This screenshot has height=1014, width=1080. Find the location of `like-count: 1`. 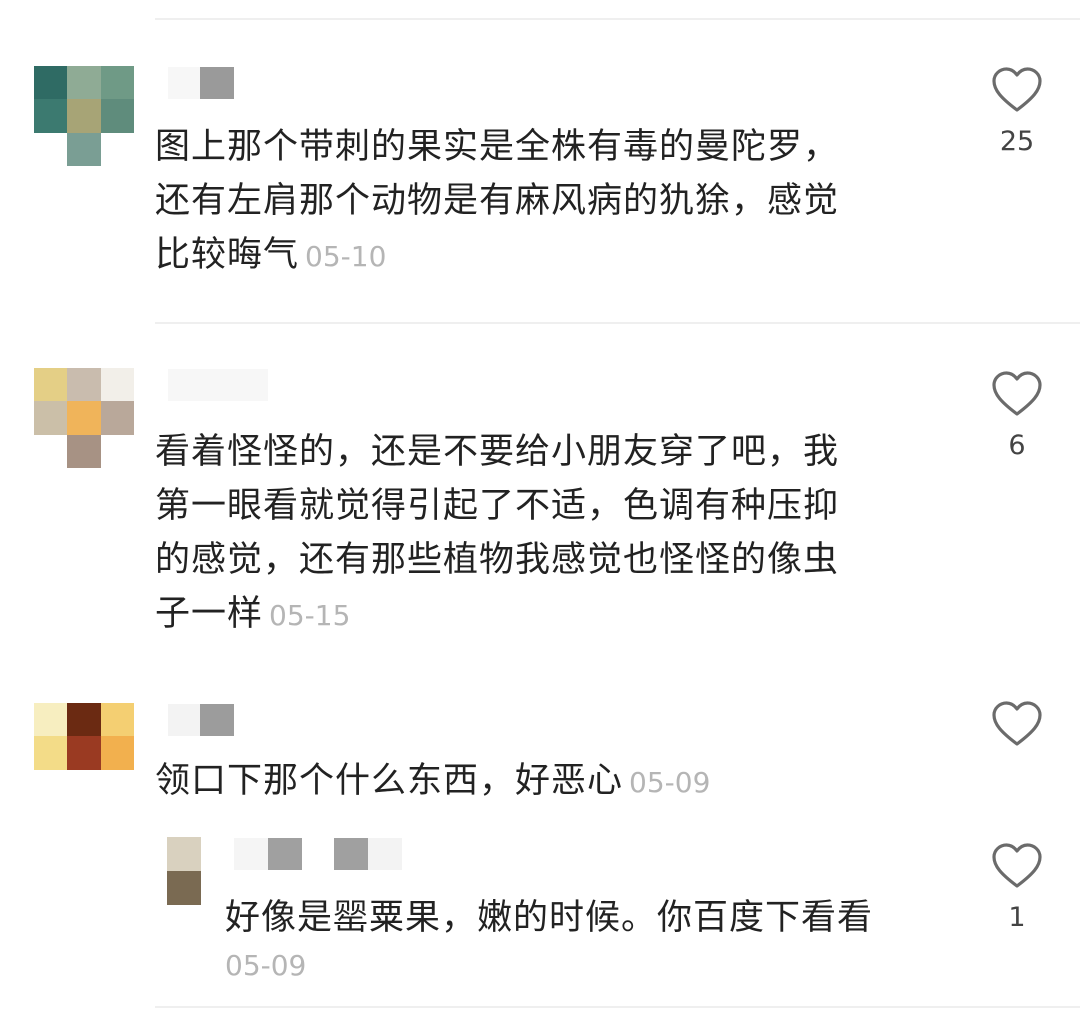

like-count: 1 is located at coordinates (1017, 917).